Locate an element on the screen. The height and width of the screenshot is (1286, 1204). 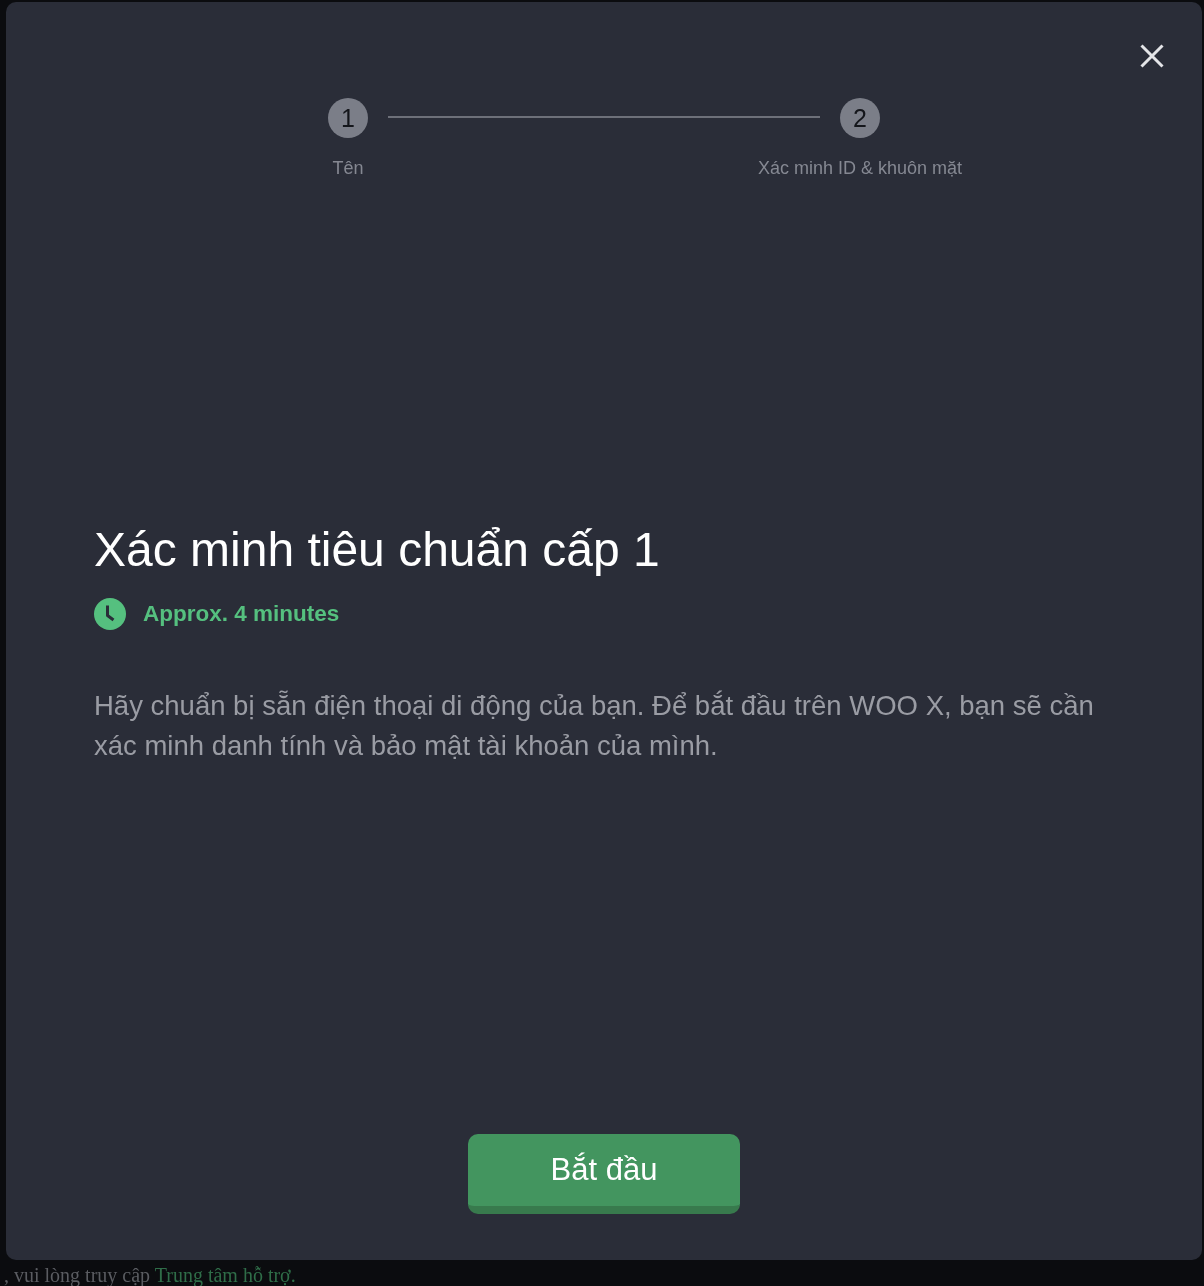
clock-icon is located at coordinates (110, 614).